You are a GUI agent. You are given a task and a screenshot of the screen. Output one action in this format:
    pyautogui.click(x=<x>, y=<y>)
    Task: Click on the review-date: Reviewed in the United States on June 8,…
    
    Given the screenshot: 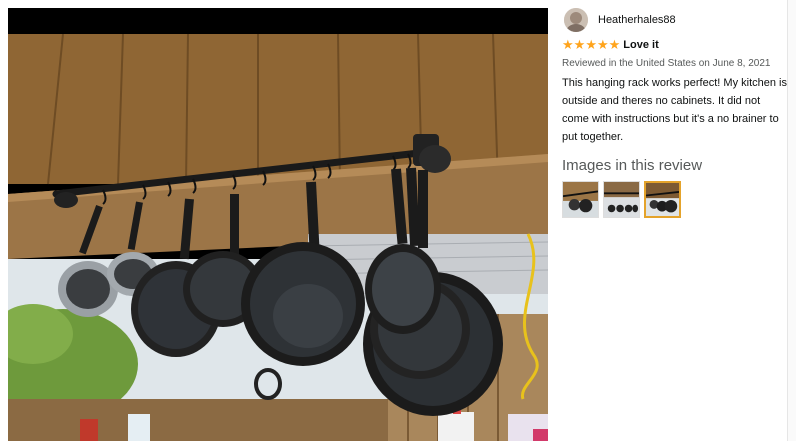 What is the action you would take?
    pyautogui.click(x=666, y=63)
    